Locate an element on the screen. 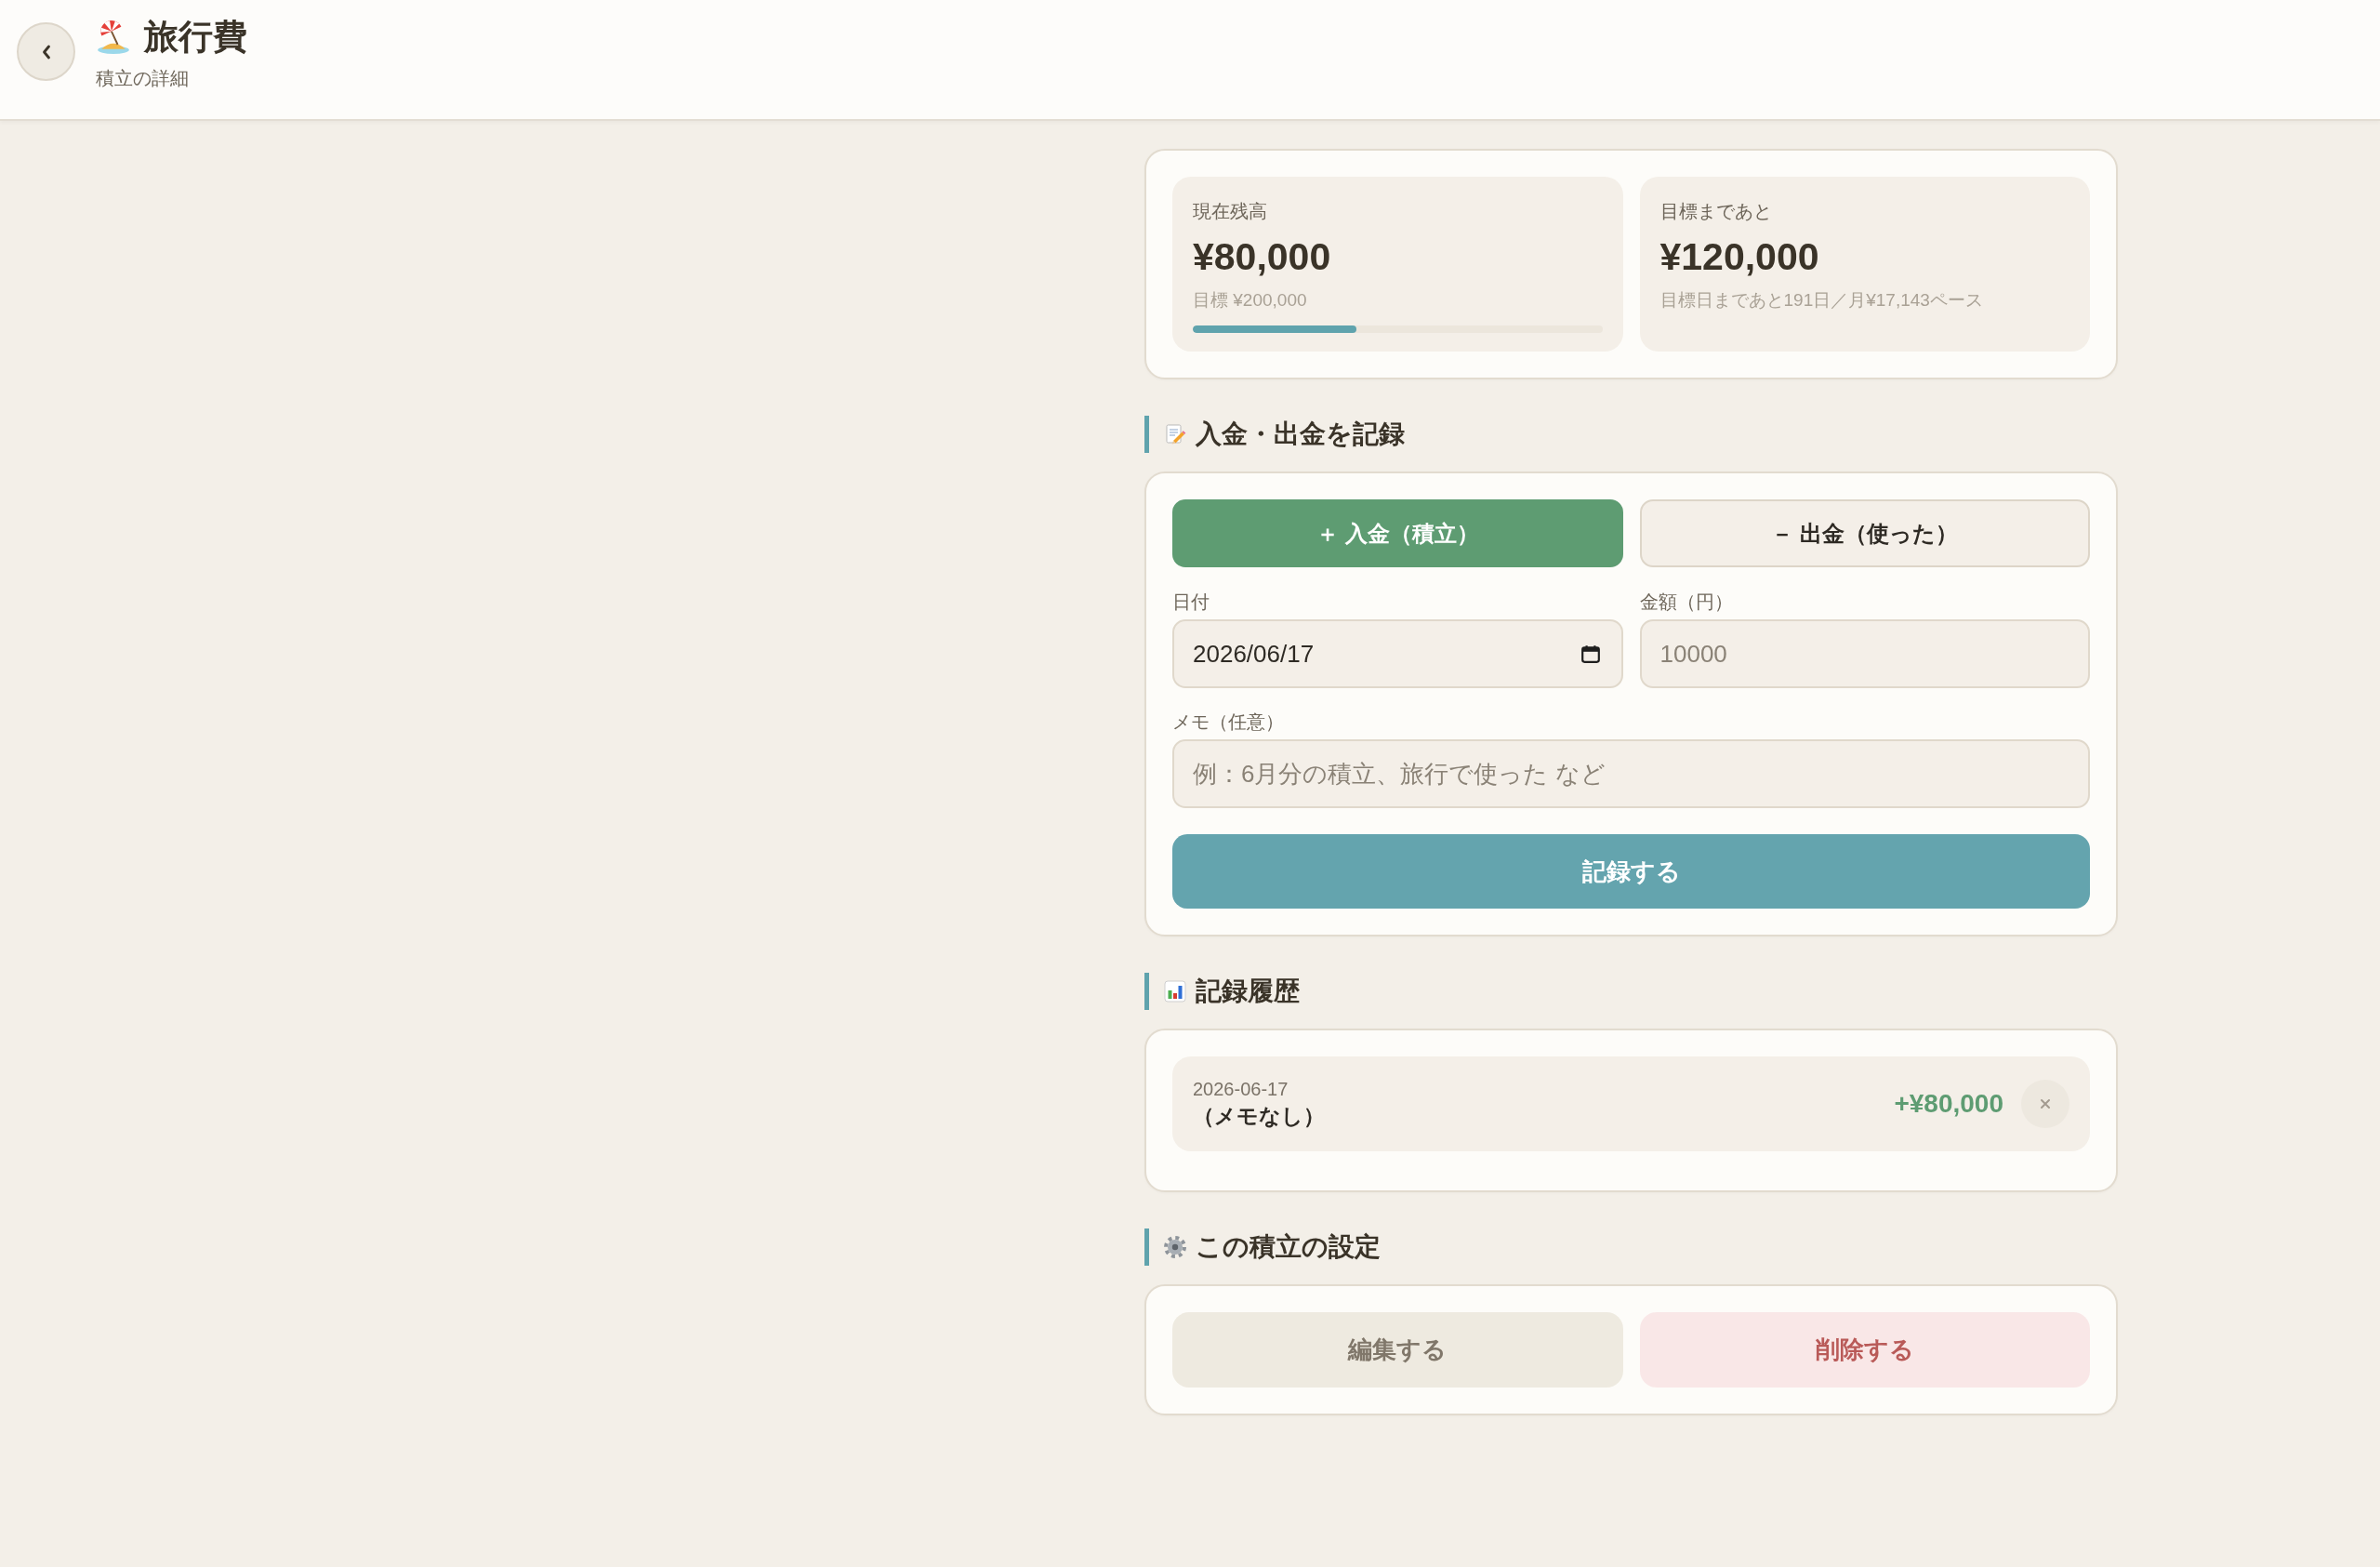  date-field: 2026/06/17 is located at coordinates (1397, 653).